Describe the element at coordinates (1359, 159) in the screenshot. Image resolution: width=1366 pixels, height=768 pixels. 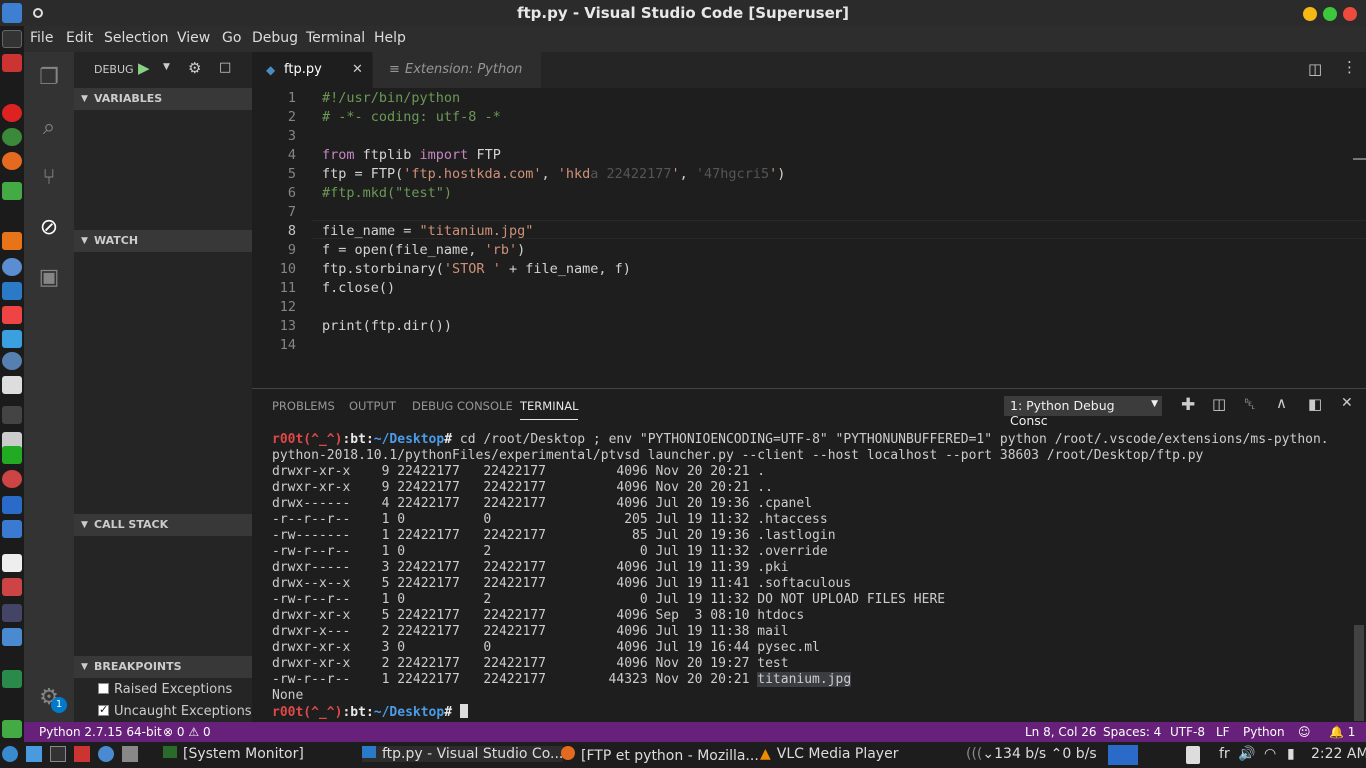
I see `minimap-slider` at that location.